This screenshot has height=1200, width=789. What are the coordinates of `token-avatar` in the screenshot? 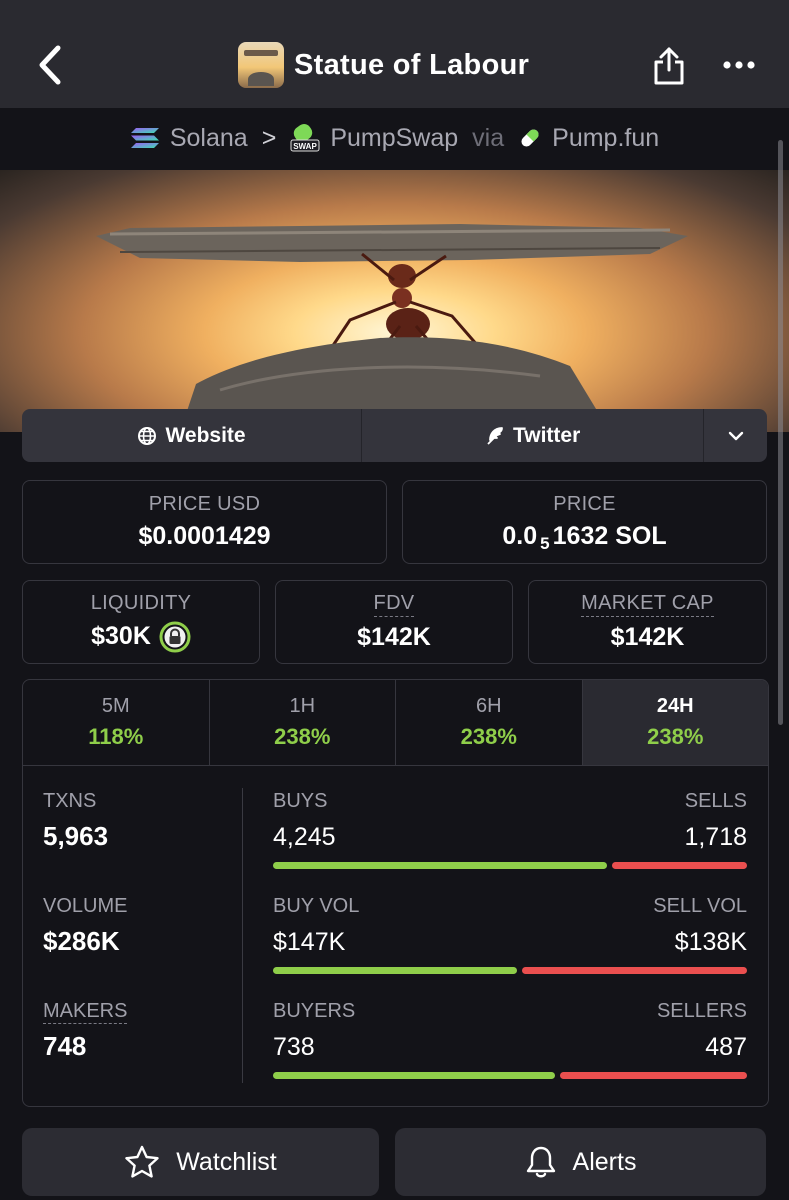 It's located at (261, 65).